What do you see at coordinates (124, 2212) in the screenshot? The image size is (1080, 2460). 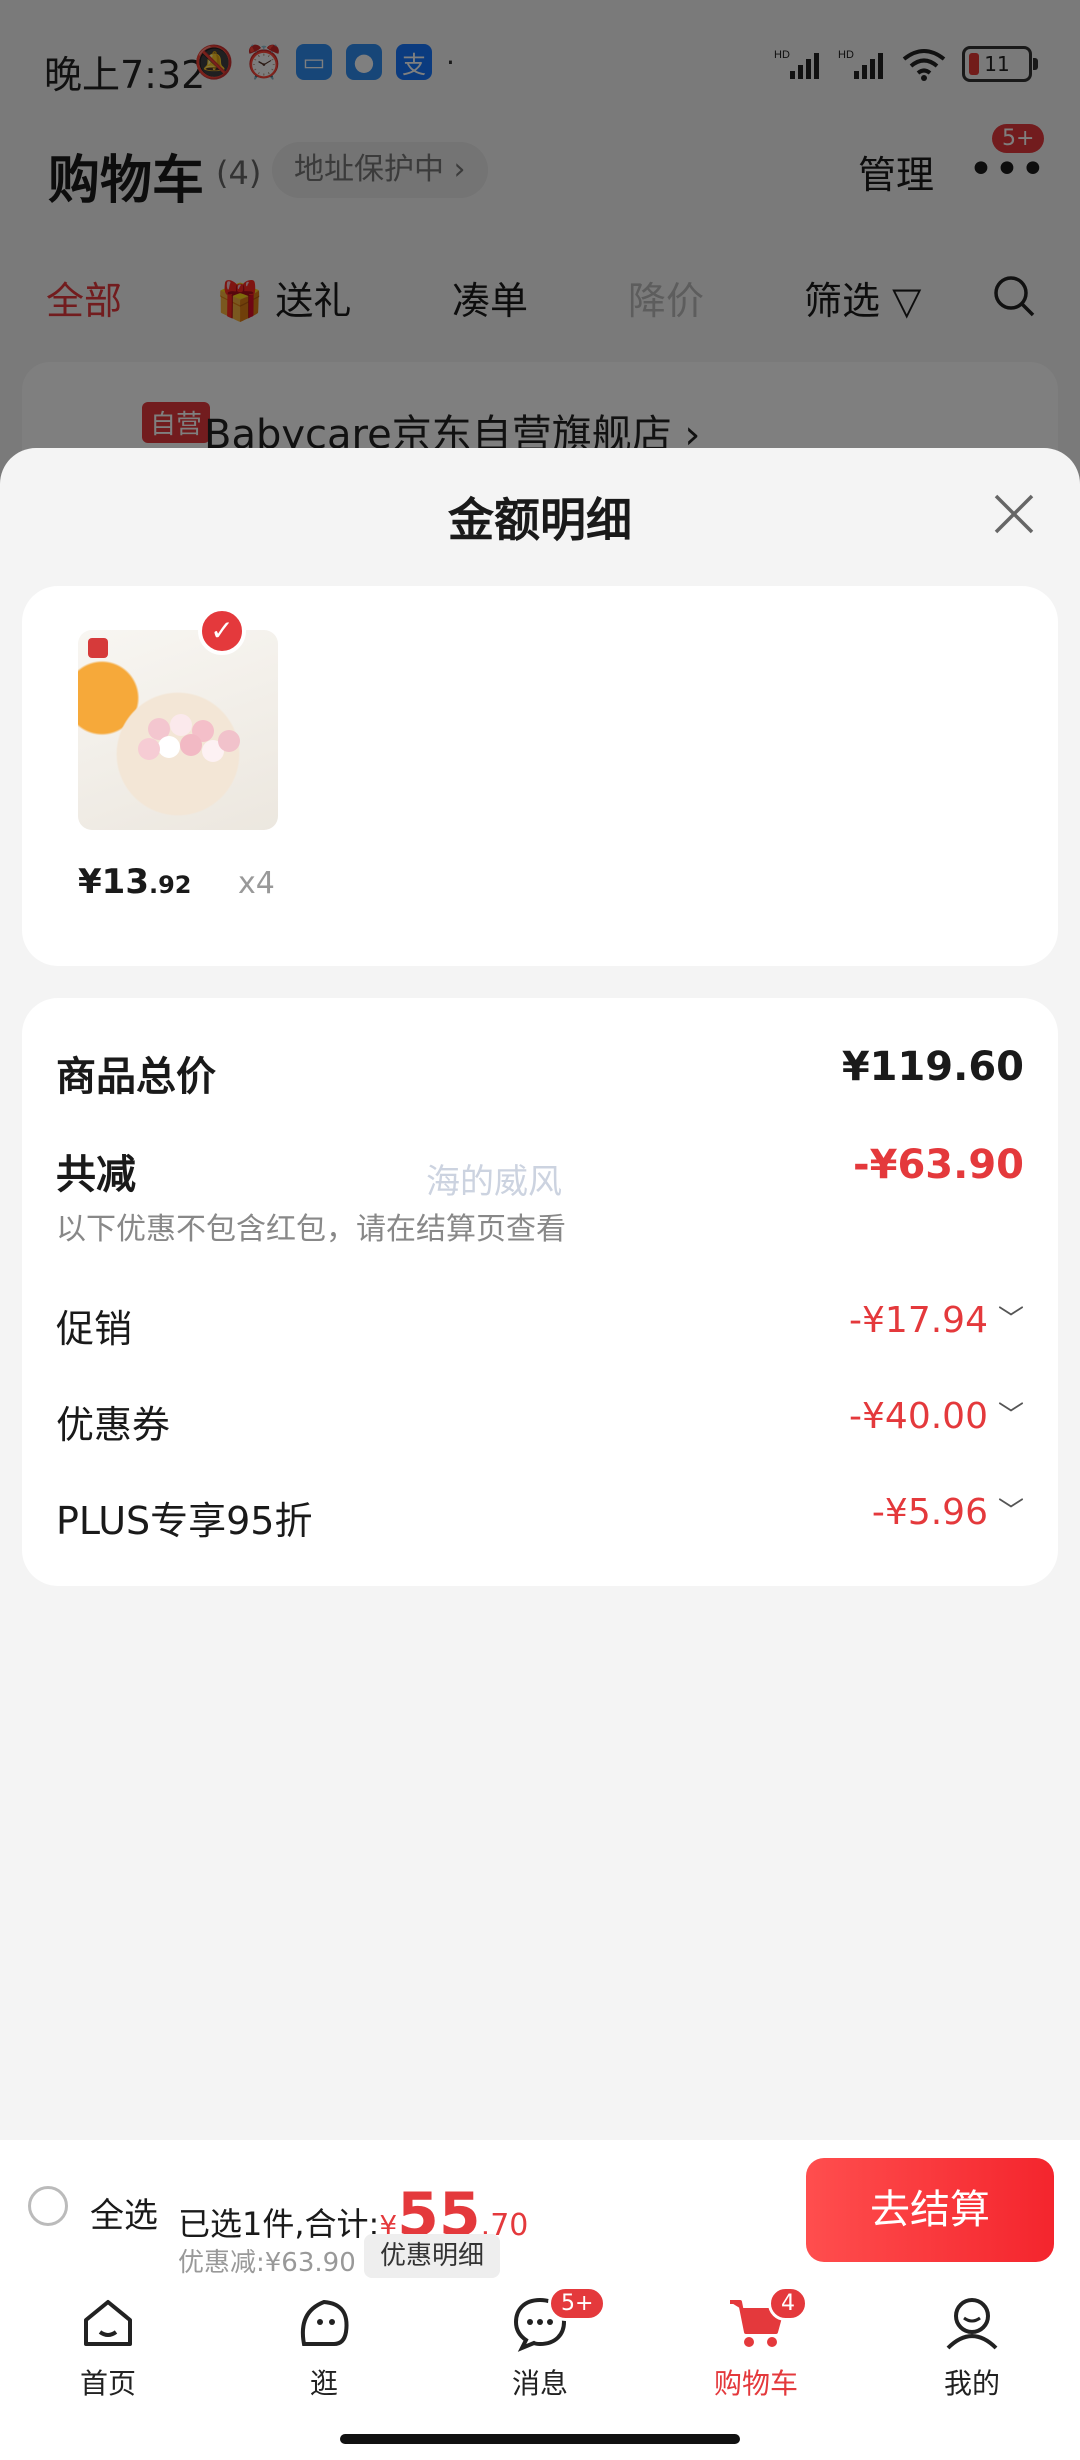 I see `select-all-label: 全选` at bounding box center [124, 2212].